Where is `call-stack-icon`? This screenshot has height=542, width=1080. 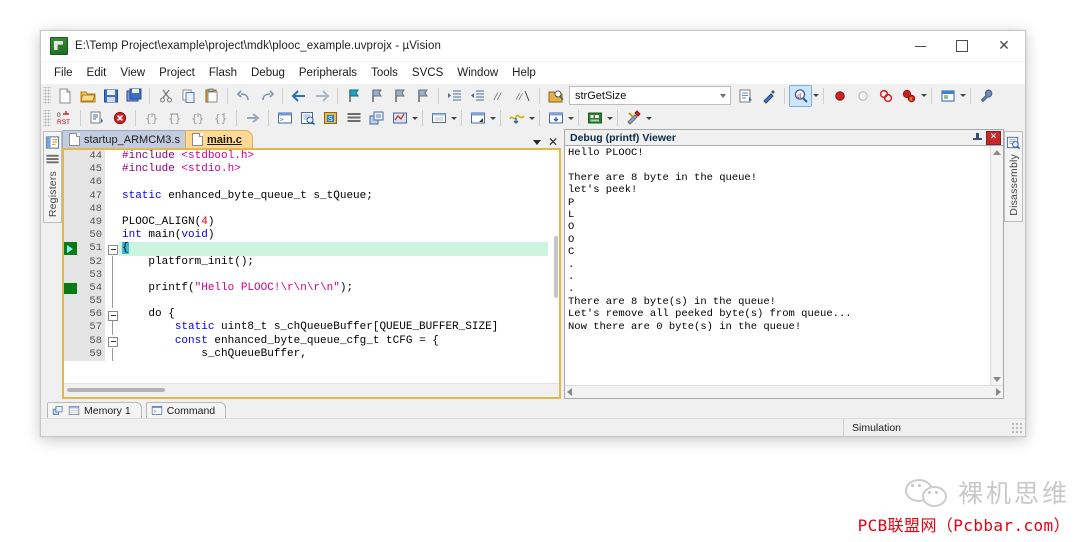 call-stack-icon is located at coordinates (376, 118).